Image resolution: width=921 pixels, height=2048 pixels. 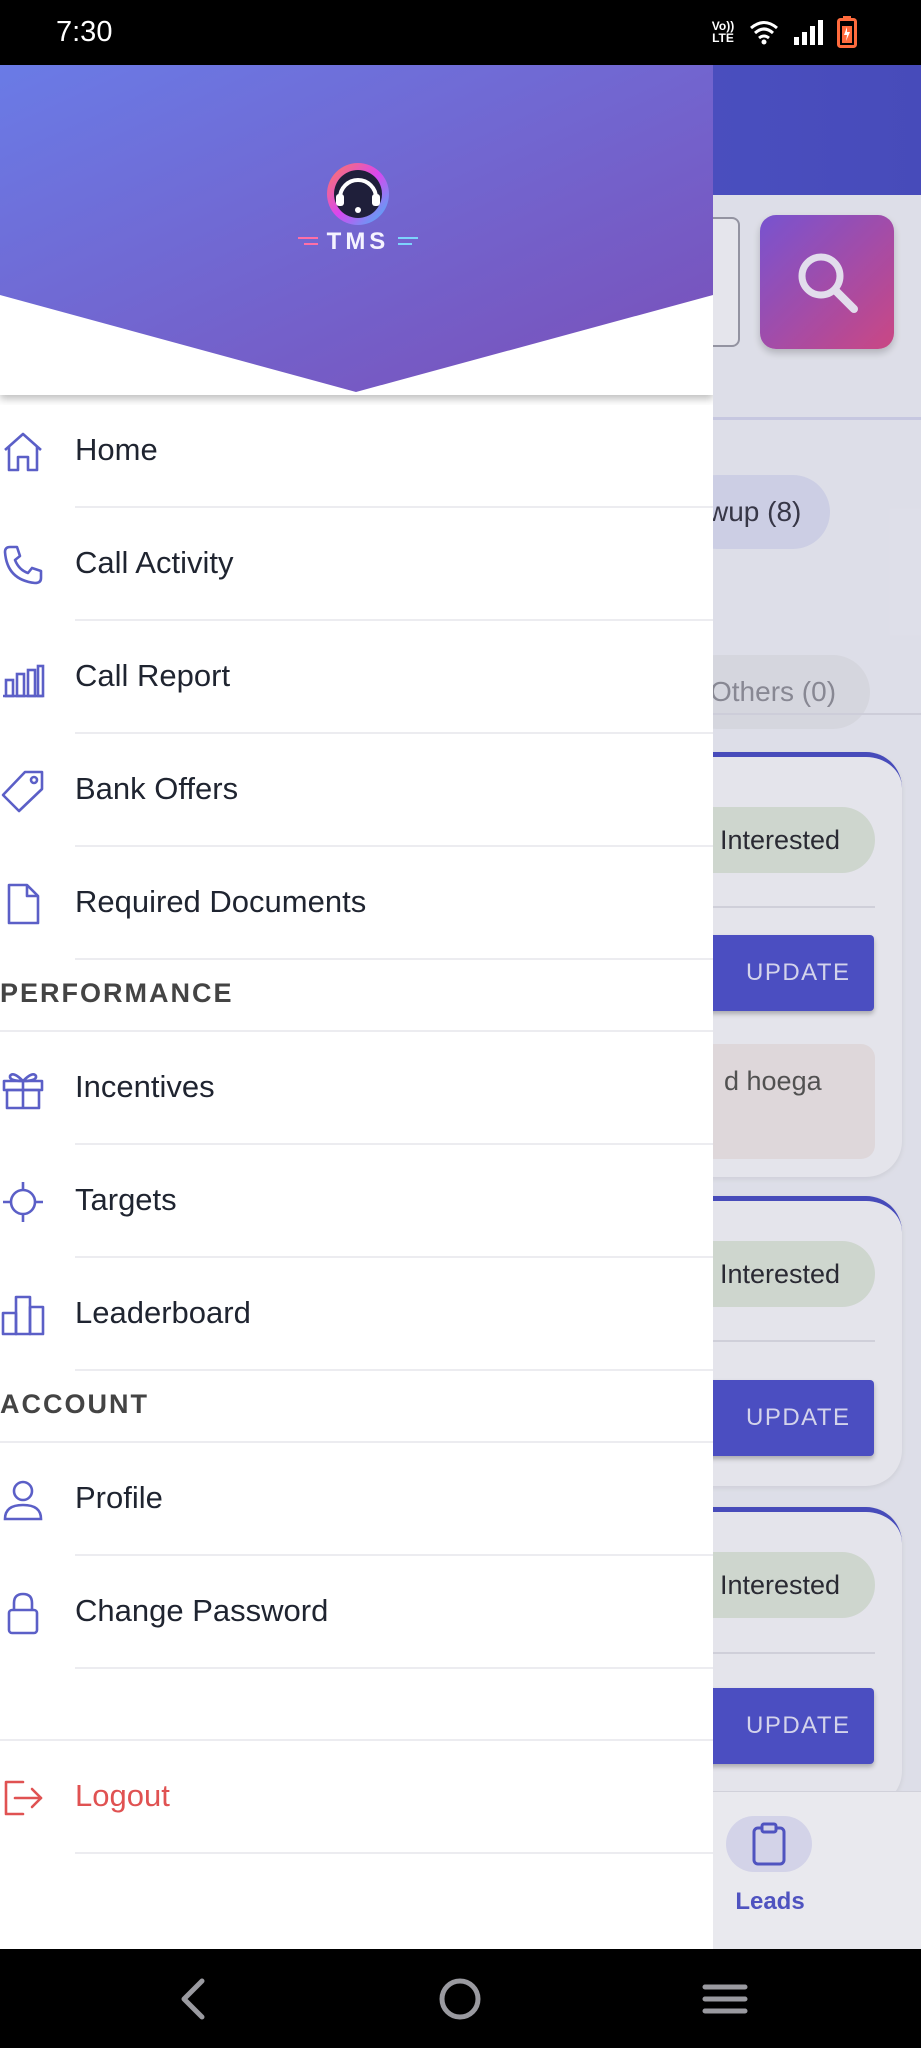 I want to click on section-title: ACCOUNT, so click(x=74, y=1404).